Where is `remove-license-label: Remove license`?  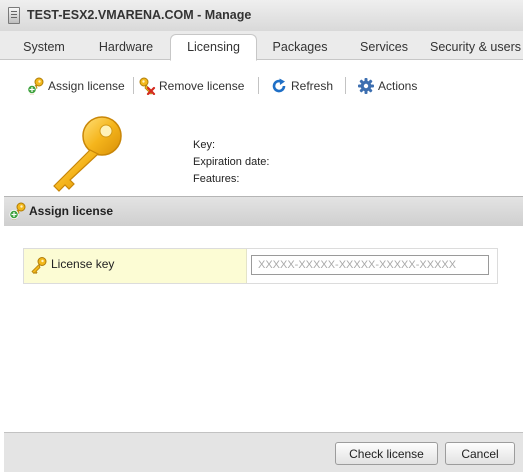
remove-license-label: Remove license is located at coordinates (202, 86).